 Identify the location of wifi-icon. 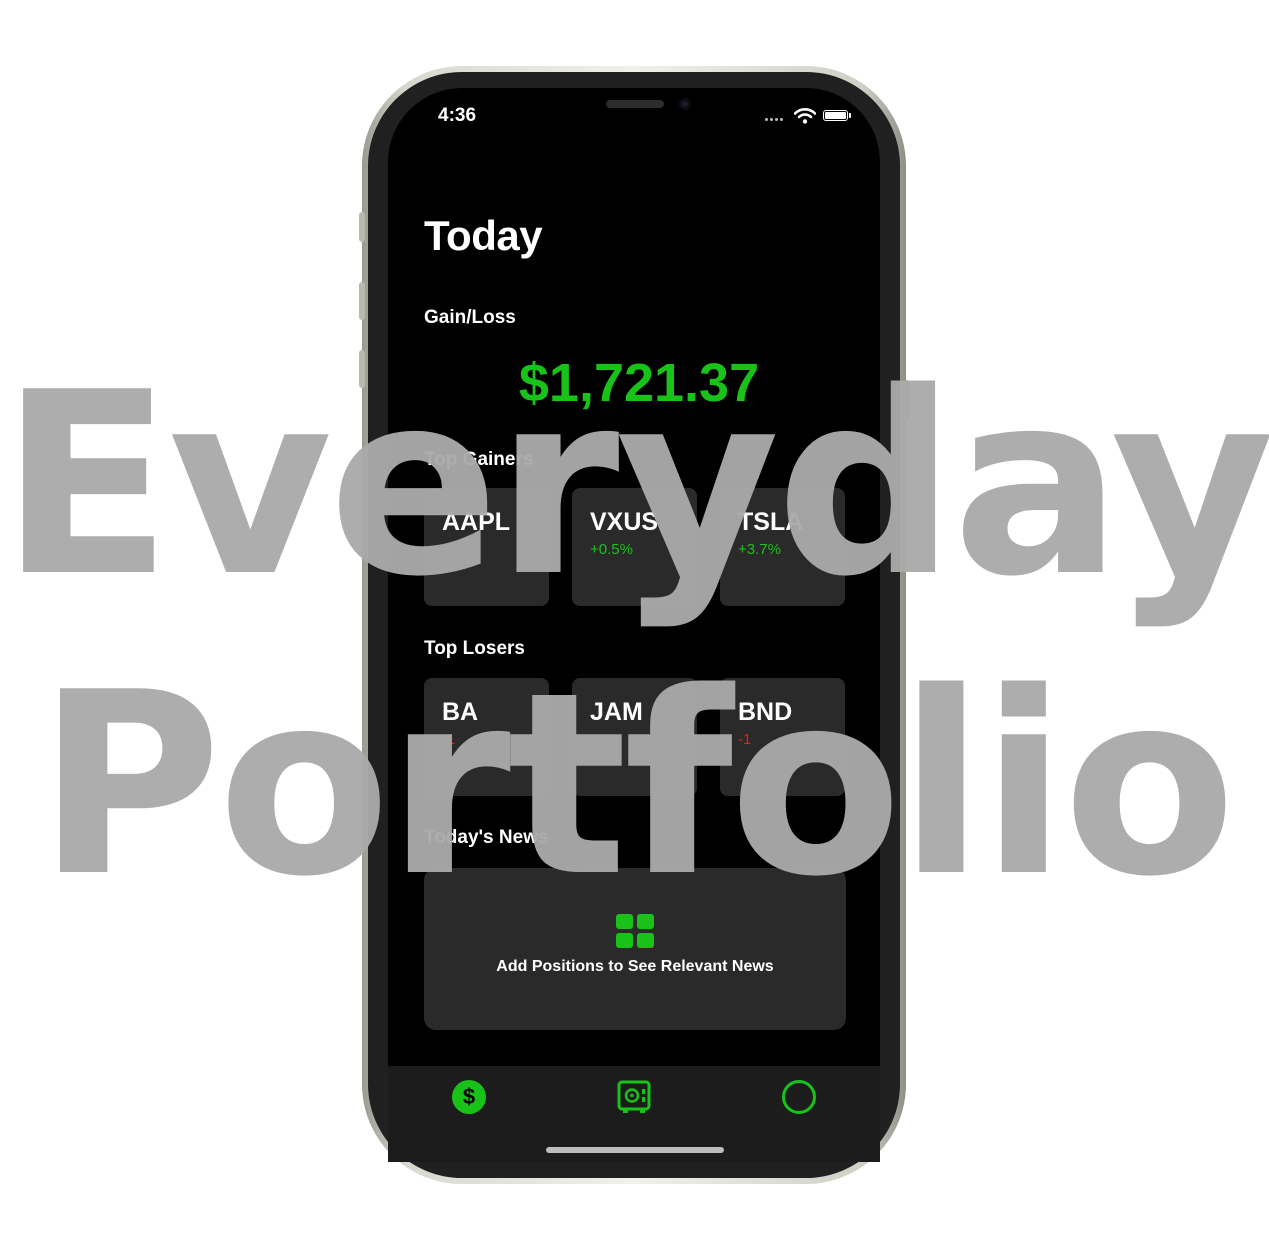
(805, 116).